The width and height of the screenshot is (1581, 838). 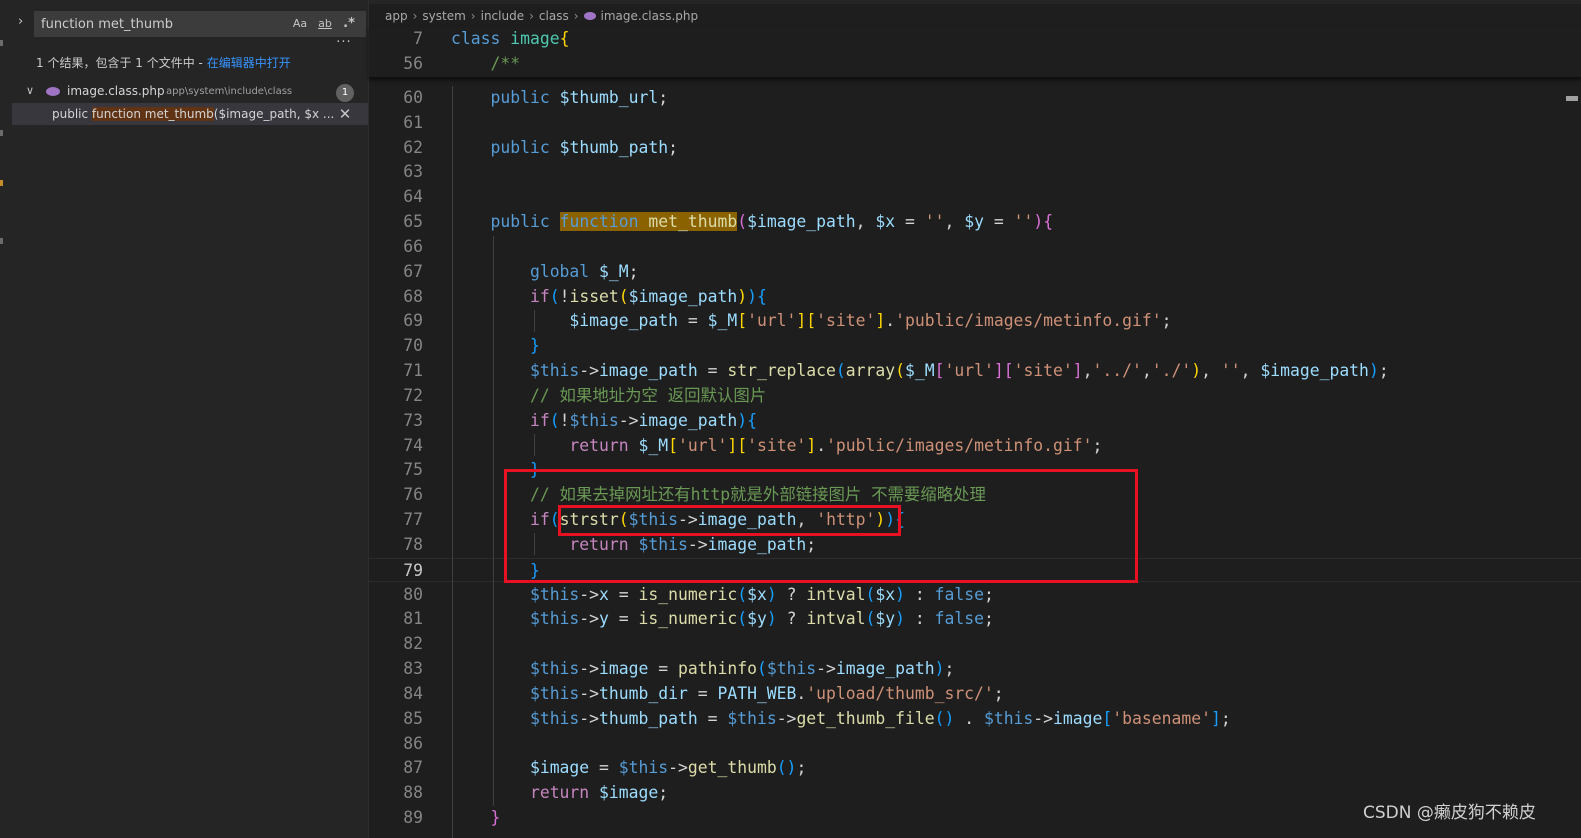 I want to click on toggle-replace-chevron-icon: ›, so click(x=25, y=22).